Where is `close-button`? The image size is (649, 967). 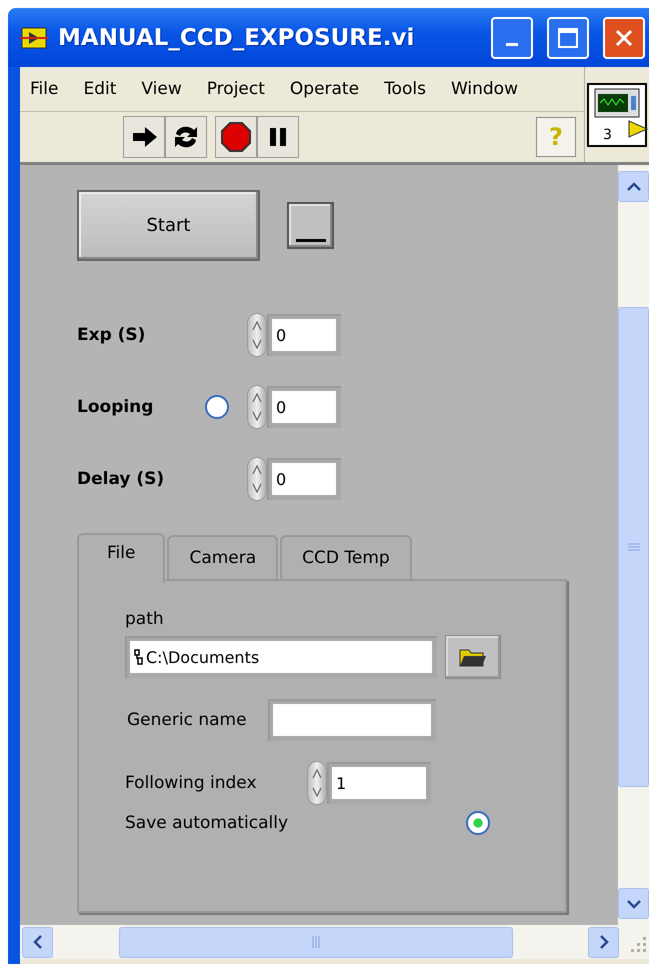
close-button is located at coordinates (624, 37).